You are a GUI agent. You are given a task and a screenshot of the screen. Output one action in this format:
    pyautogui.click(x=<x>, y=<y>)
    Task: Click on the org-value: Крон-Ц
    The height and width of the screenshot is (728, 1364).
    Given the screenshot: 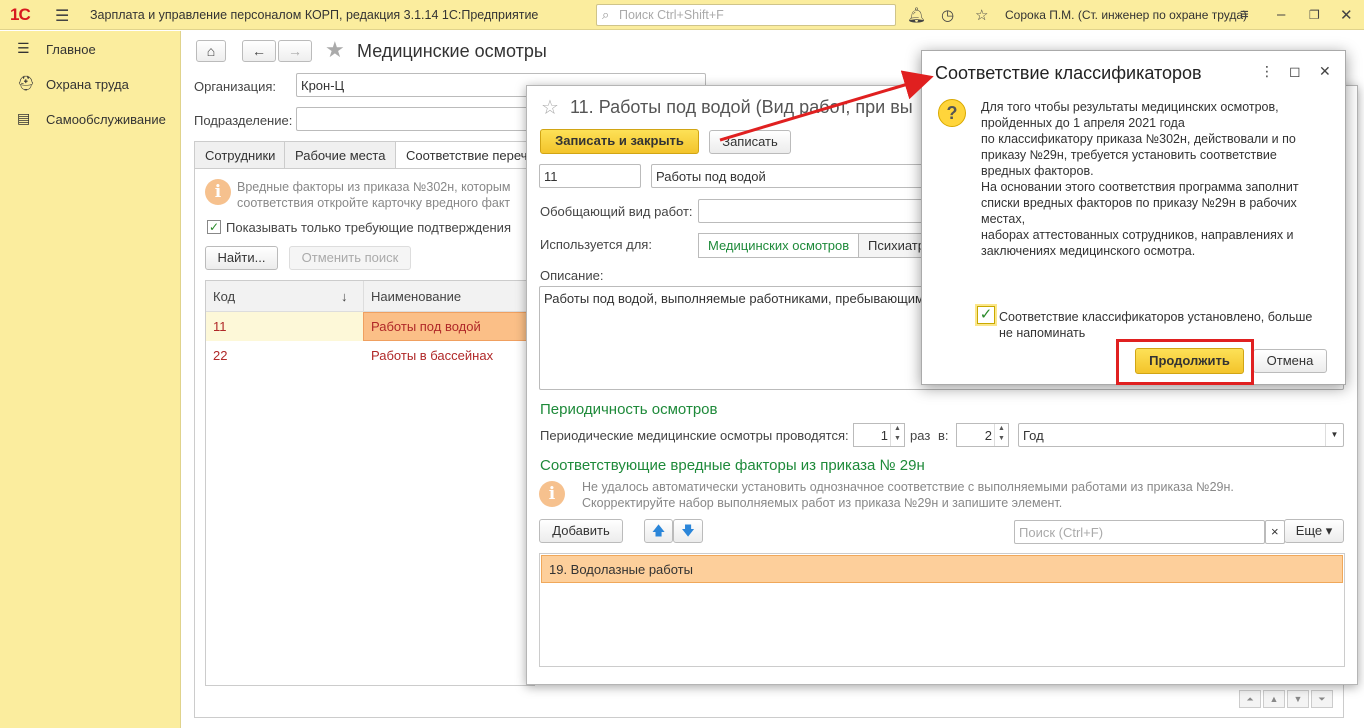 What is the action you would take?
    pyautogui.click(x=323, y=85)
    